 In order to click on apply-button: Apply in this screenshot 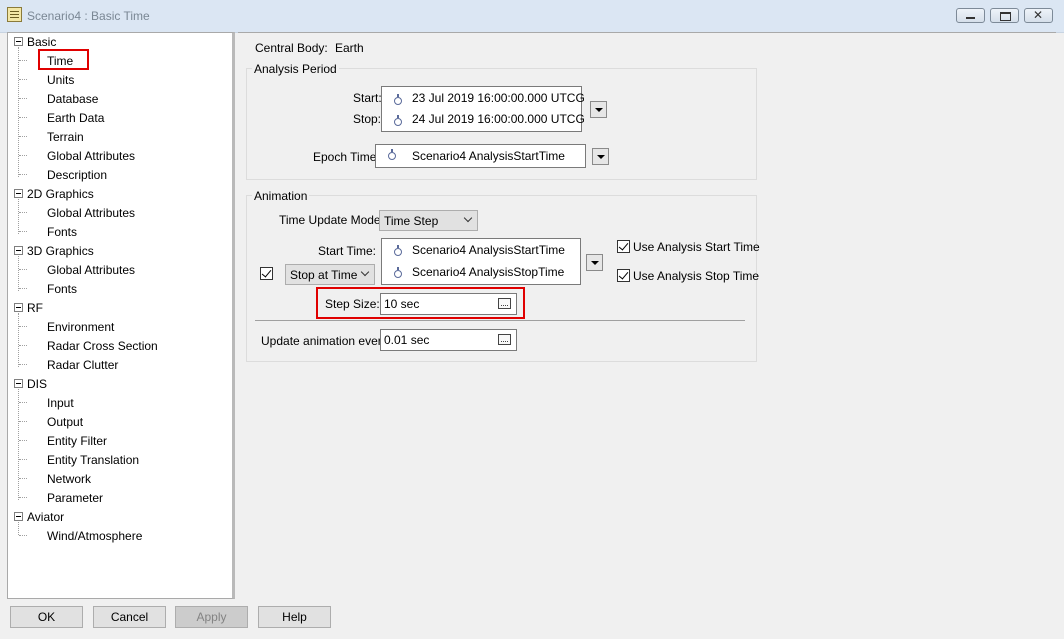, I will do `click(211, 617)`.